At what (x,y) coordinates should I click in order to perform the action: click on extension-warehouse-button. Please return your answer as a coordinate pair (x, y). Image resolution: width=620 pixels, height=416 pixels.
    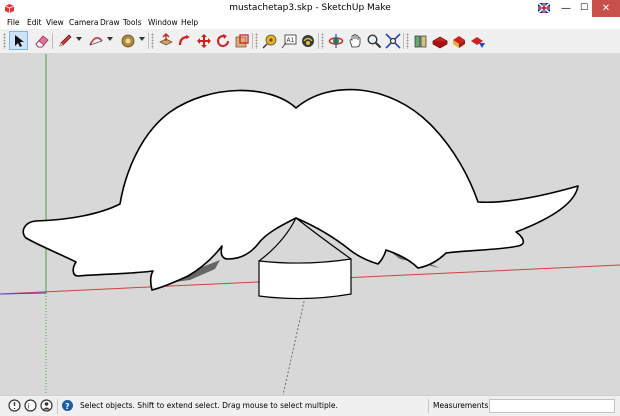
    Looking at the image, I should click on (458, 40).